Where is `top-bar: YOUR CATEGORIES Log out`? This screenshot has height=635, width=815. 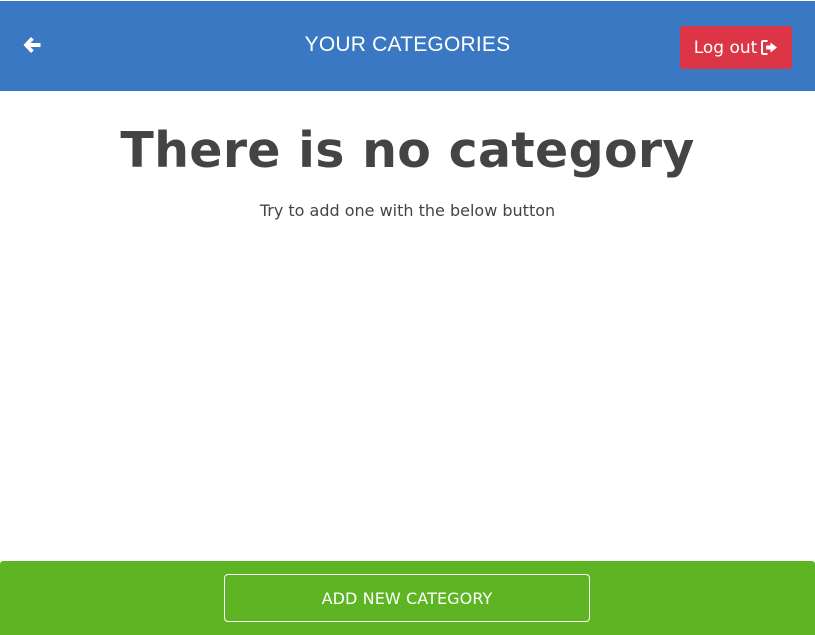 top-bar: YOUR CATEGORIES Log out is located at coordinates (407, 46).